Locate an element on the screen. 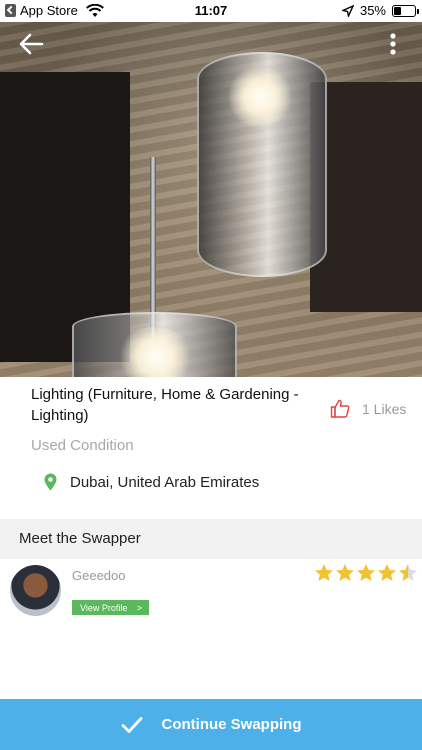 The width and height of the screenshot is (422, 750). location-pin-icon is located at coordinates (50, 482).